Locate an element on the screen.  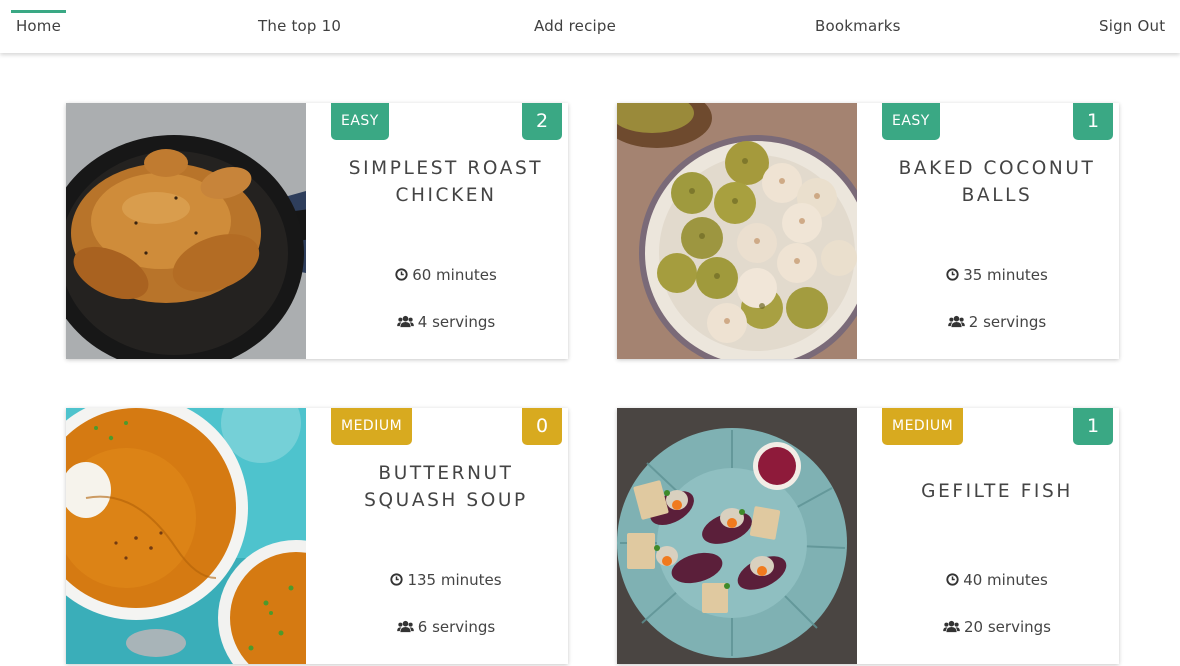
recipe-title-line: SQUASH SOUP is located at coordinates (446, 500).